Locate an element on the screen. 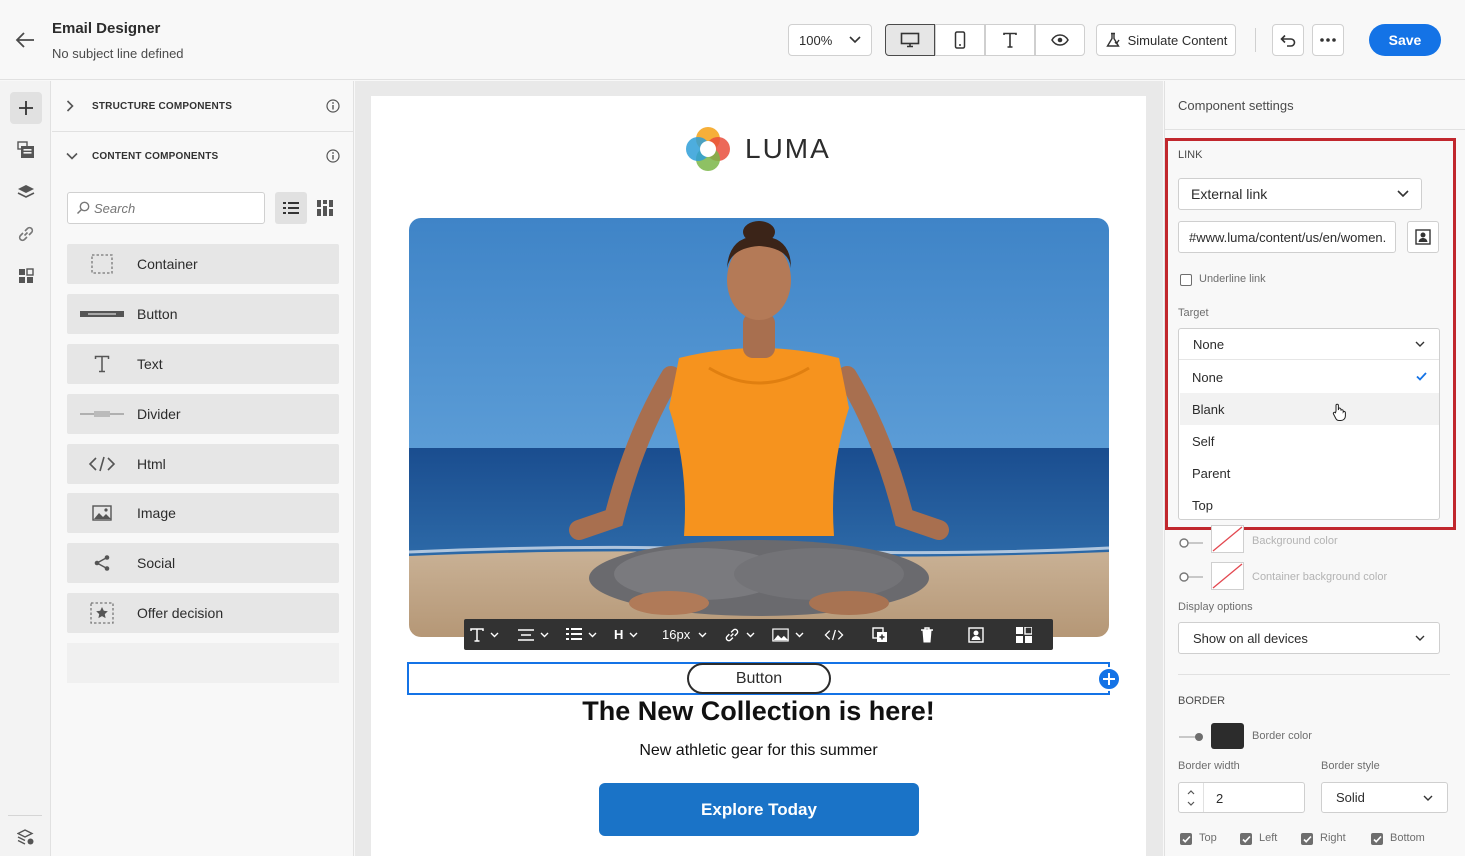 This screenshot has height=856, width=1465. personalization-button is located at coordinates (1423, 237).